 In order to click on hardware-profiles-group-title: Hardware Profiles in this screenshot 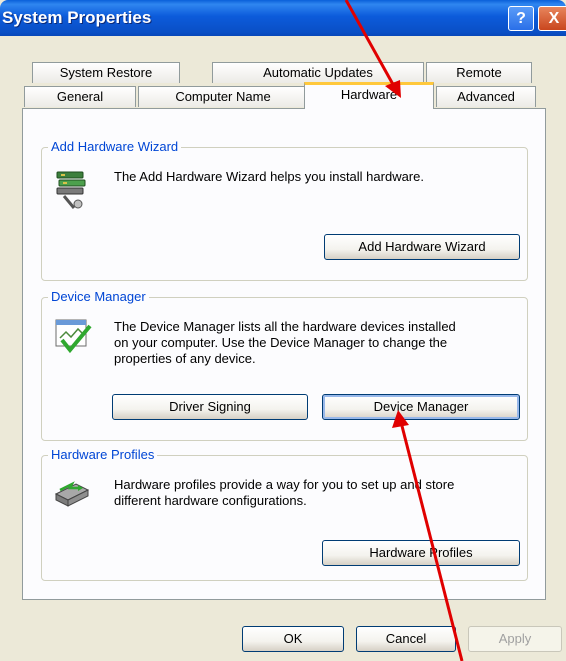, I will do `click(103, 454)`.